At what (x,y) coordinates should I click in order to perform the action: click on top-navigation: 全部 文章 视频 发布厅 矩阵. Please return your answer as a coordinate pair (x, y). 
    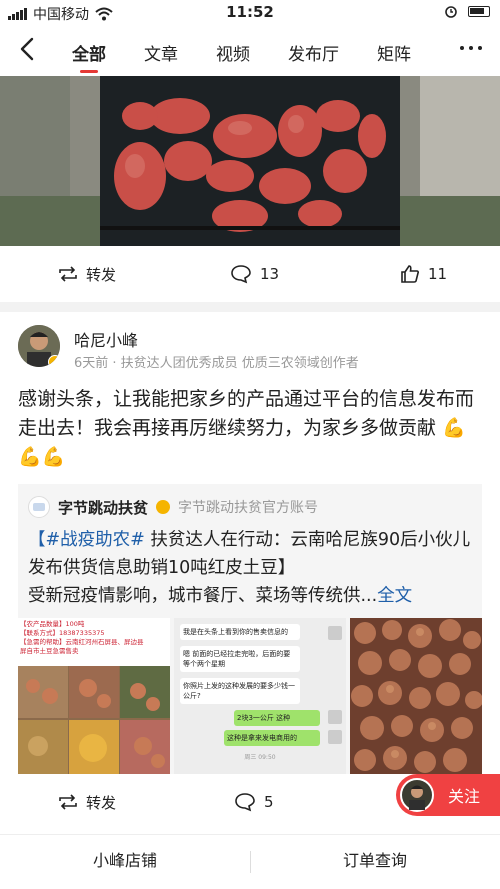
    Looking at the image, I should click on (250, 51).